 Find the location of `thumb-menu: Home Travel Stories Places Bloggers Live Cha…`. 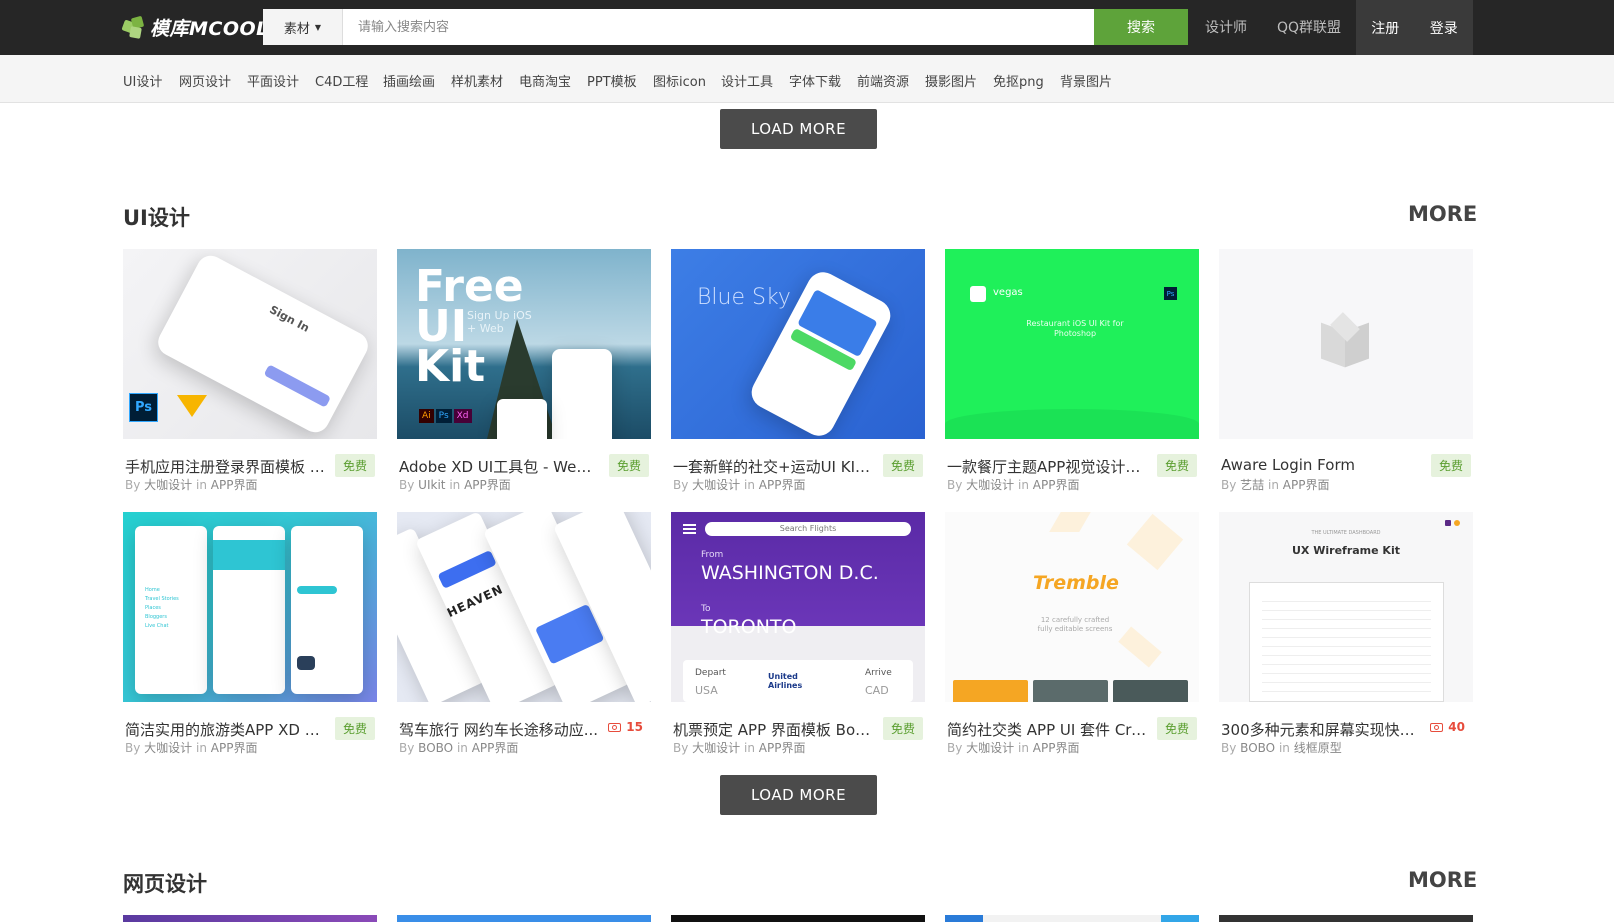

thumb-menu: Home Travel Stories Places Bloggers Live Cha… is located at coordinates (162, 608).